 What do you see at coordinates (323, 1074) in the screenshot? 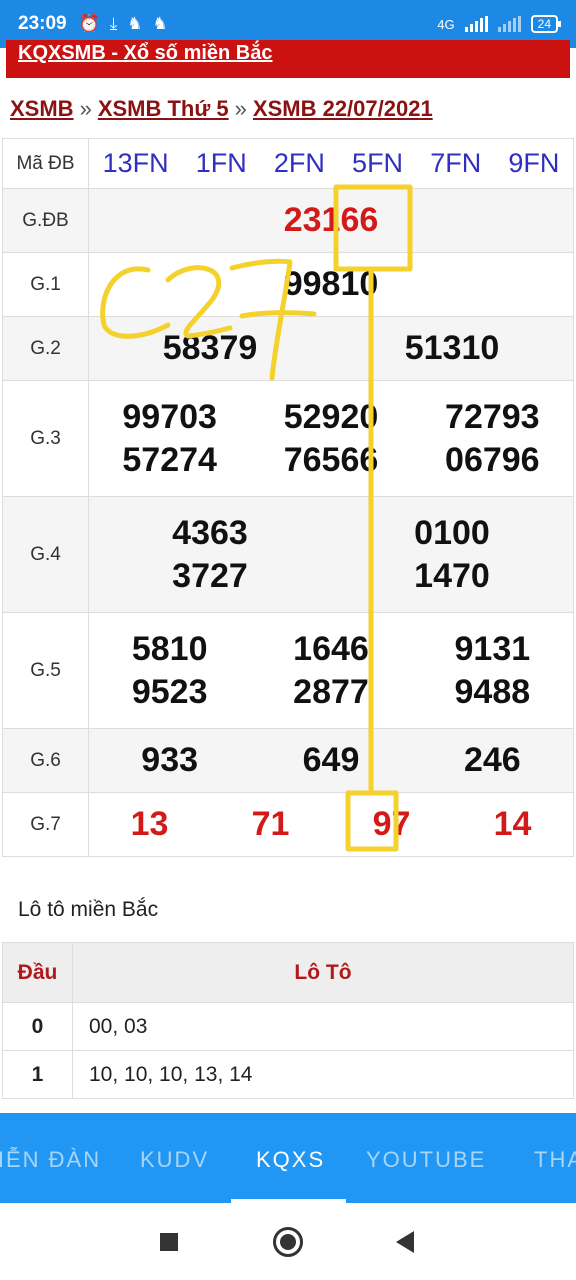
I see `loto-values: 10, 10, 10, 13, 14` at bounding box center [323, 1074].